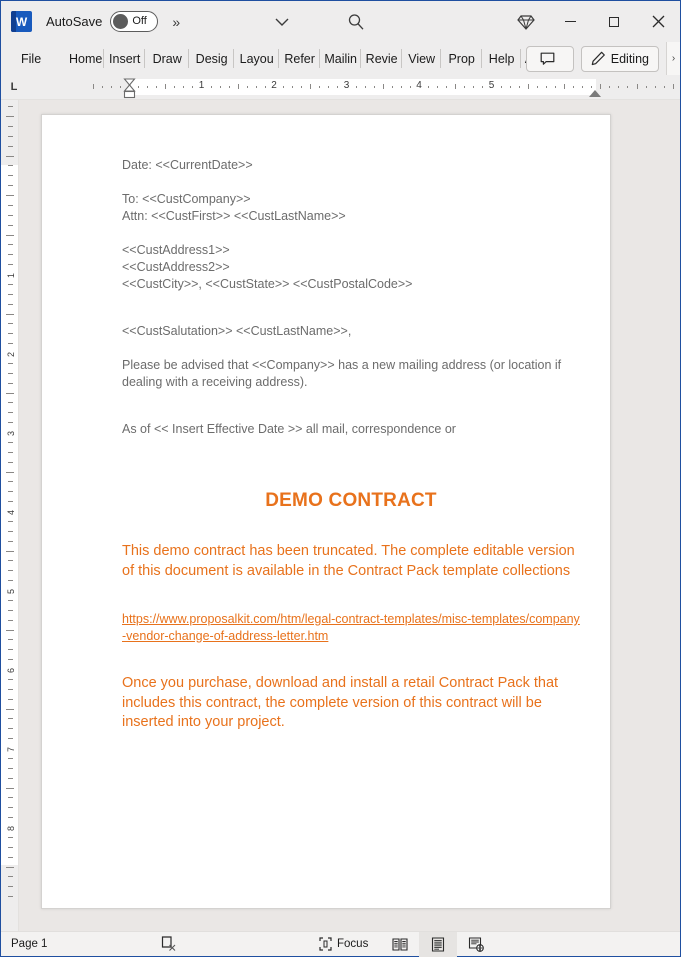 This screenshot has height=957, width=681. What do you see at coordinates (673, 58) in the screenshot?
I see `ribbon-overflow-button: ›` at bounding box center [673, 58].